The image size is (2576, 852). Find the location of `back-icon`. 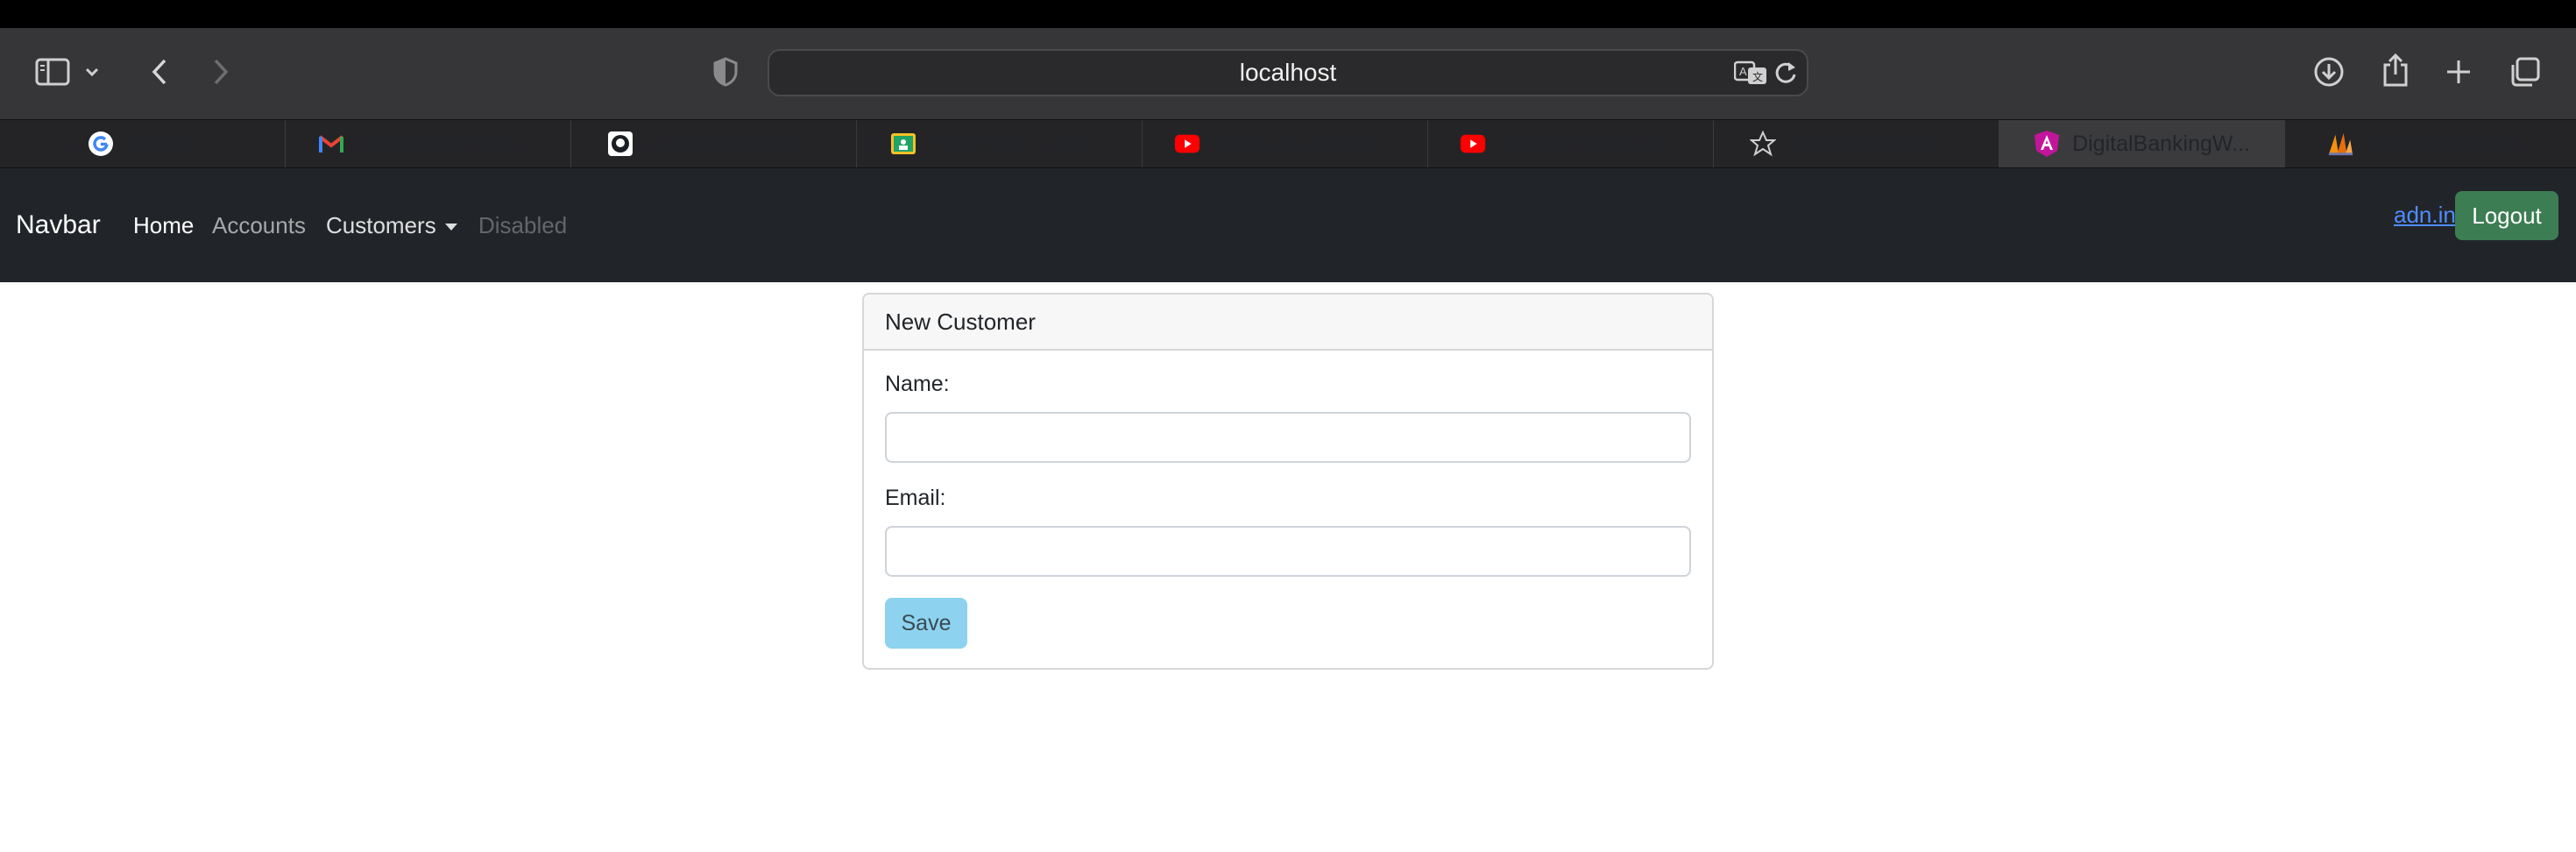

back-icon is located at coordinates (159, 72).